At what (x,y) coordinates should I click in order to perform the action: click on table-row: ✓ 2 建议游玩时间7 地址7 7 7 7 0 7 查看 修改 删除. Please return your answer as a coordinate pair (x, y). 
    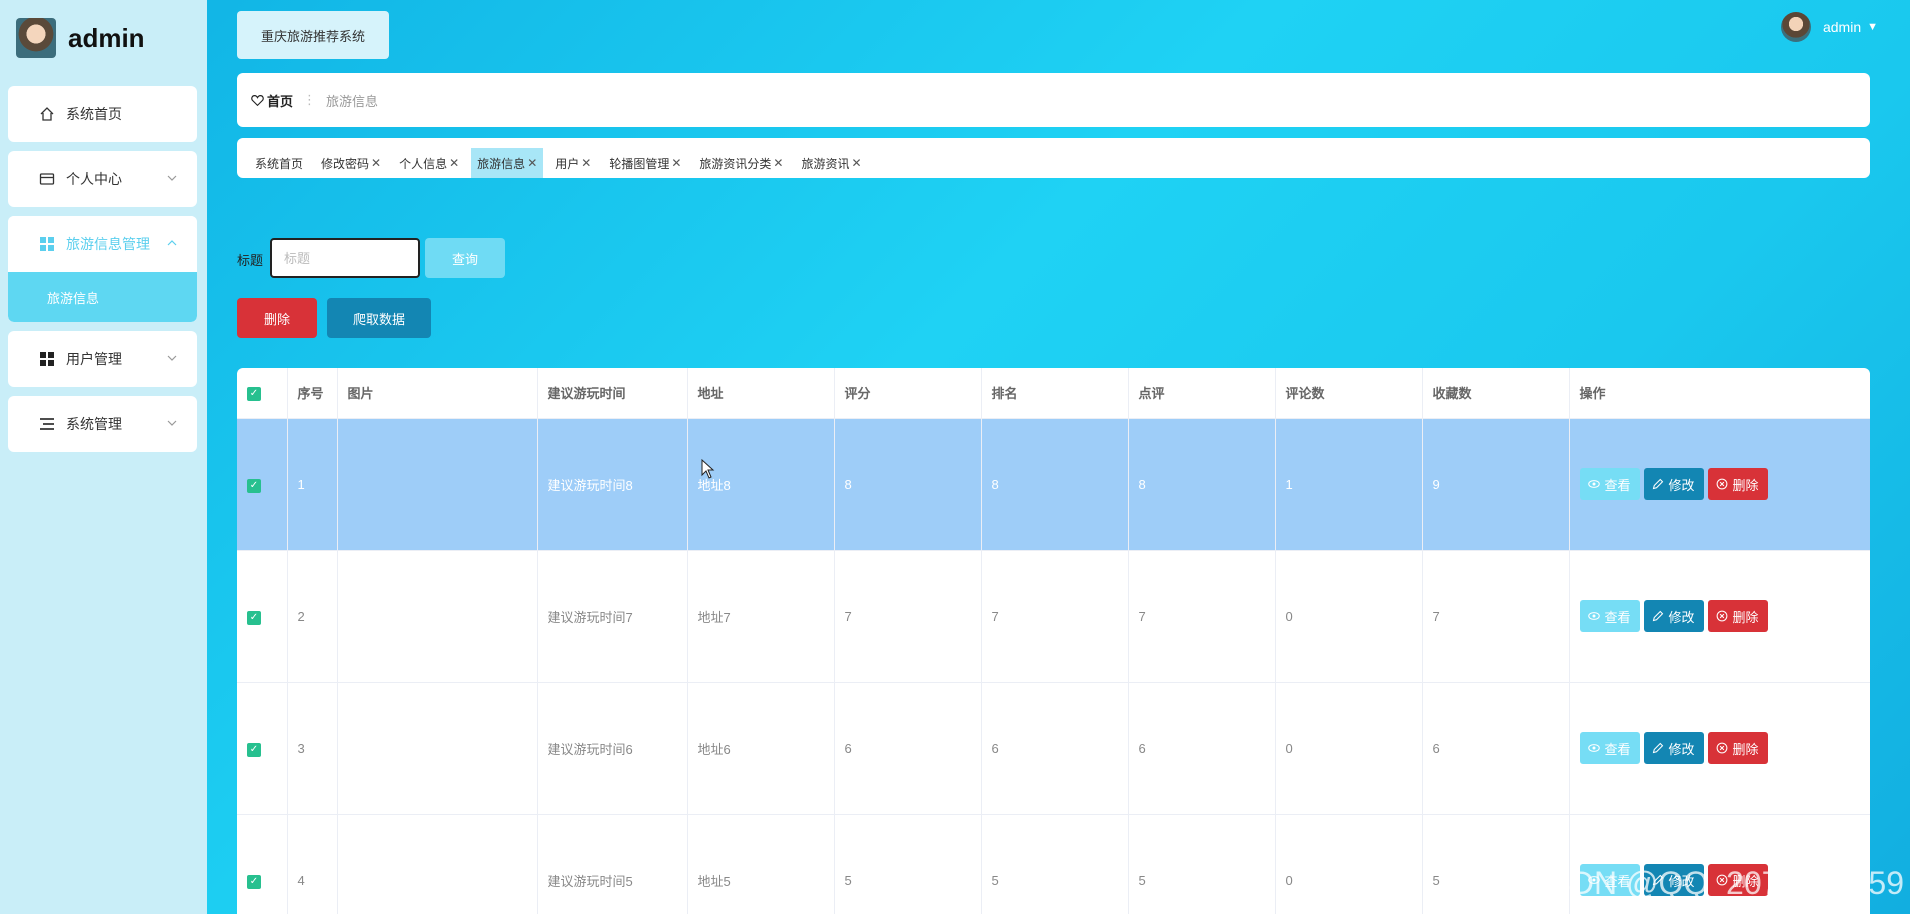
    Looking at the image, I should click on (1053, 616).